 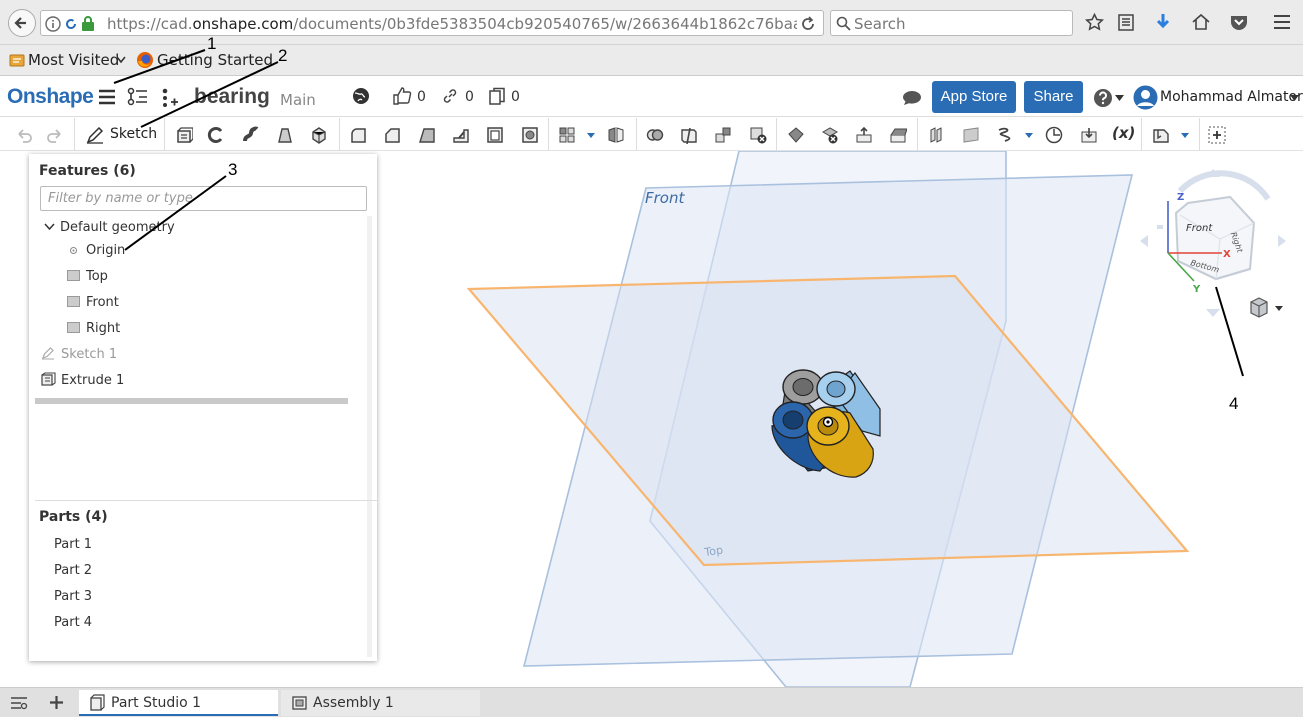 What do you see at coordinates (73, 596) in the screenshot?
I see `part-item-3: Part 3` at bounding box center [73, 596].